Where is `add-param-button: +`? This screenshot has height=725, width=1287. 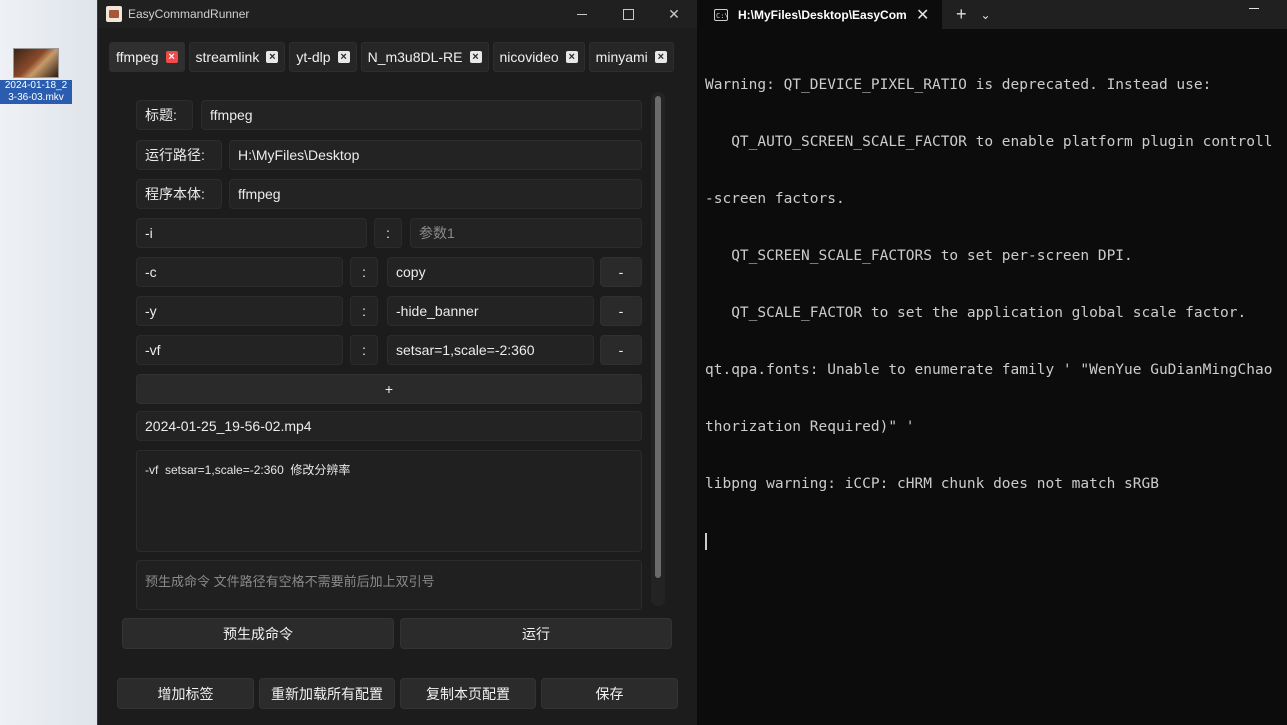
add-param-button: + is located at coordinates (389, 389).